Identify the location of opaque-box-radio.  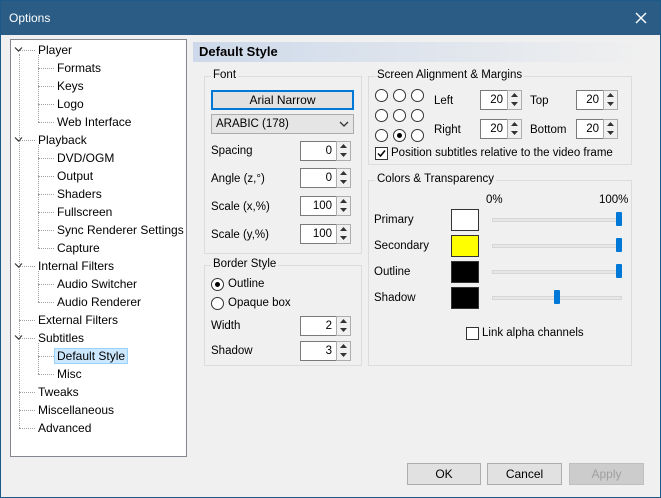
(217, 303).